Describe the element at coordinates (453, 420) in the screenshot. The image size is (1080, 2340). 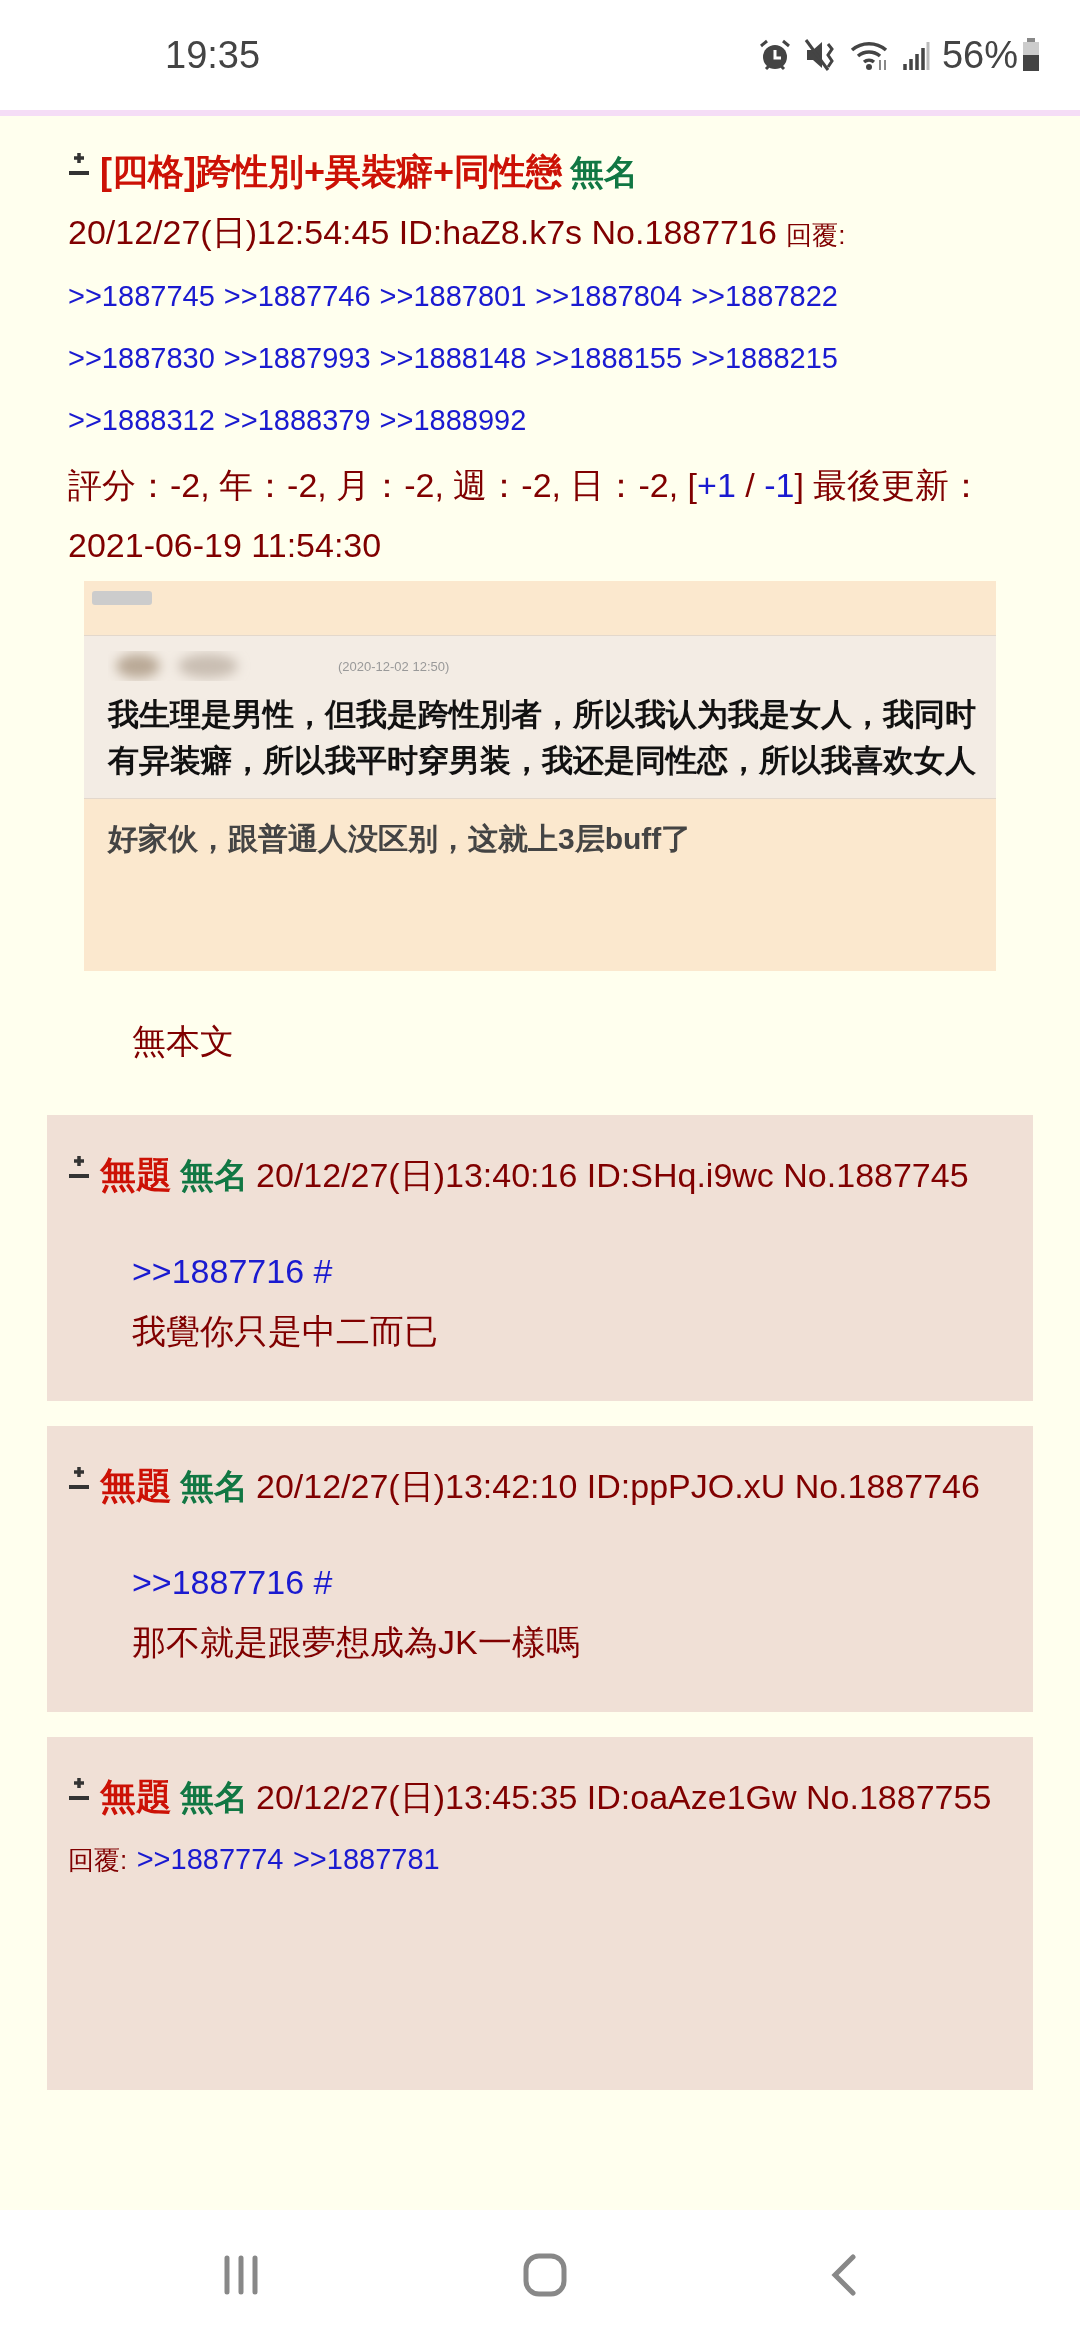
I see `reply-link: >>1888992` at that location.